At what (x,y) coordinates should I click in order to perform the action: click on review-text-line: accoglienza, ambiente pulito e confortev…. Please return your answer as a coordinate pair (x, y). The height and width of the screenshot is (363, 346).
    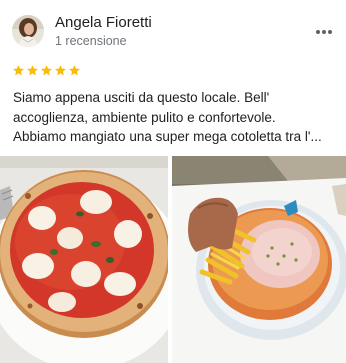
    Looking at the image, I should click on (144, 117).